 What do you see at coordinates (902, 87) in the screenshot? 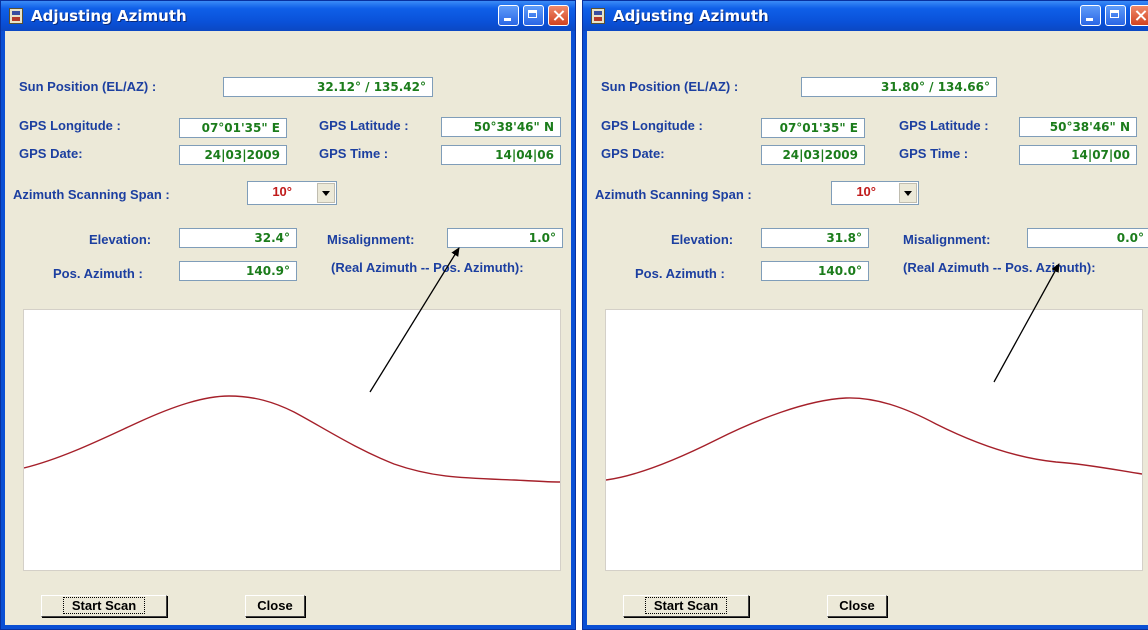
I see `sun-position-el: 31.80°` at bounding box center [902, 87].